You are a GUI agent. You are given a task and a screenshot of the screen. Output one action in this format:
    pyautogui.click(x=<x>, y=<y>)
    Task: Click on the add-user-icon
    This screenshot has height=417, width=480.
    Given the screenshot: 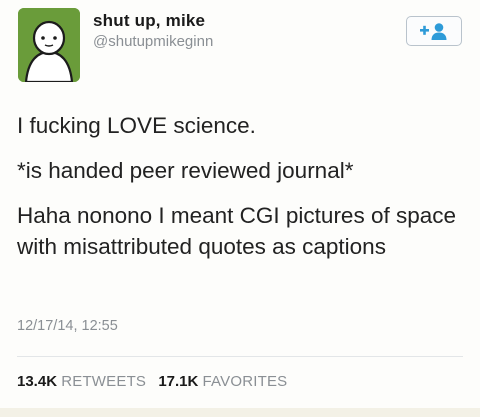 What is the action you would take?
    pyautogui.click(x=433, y=31)
    